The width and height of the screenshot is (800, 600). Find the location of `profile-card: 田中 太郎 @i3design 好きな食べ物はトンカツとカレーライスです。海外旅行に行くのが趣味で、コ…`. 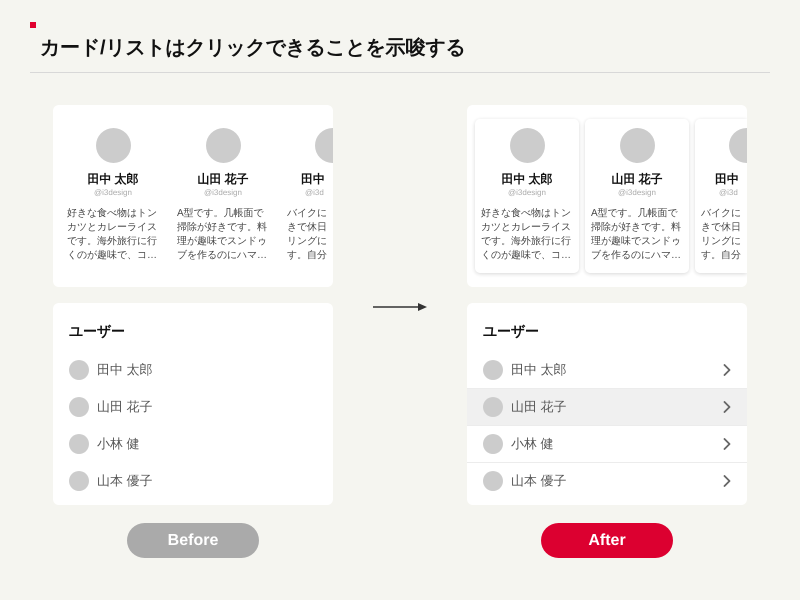

profile-card: 田中 太郎 @i3design 好きな食べ物はトンカツとカレーライスです。海外旅行に行くのが趣味で、コ… is located at coordinates (527, 196).